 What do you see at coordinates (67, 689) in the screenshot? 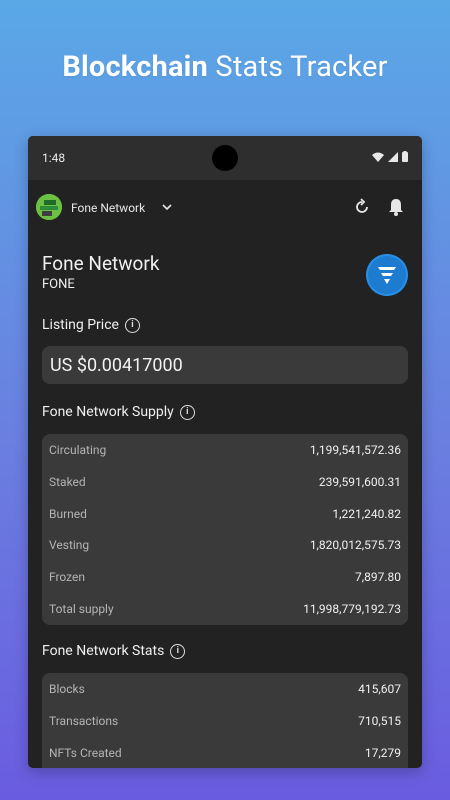
I see `row-label: Blocks` at bounding box center [67, 689].